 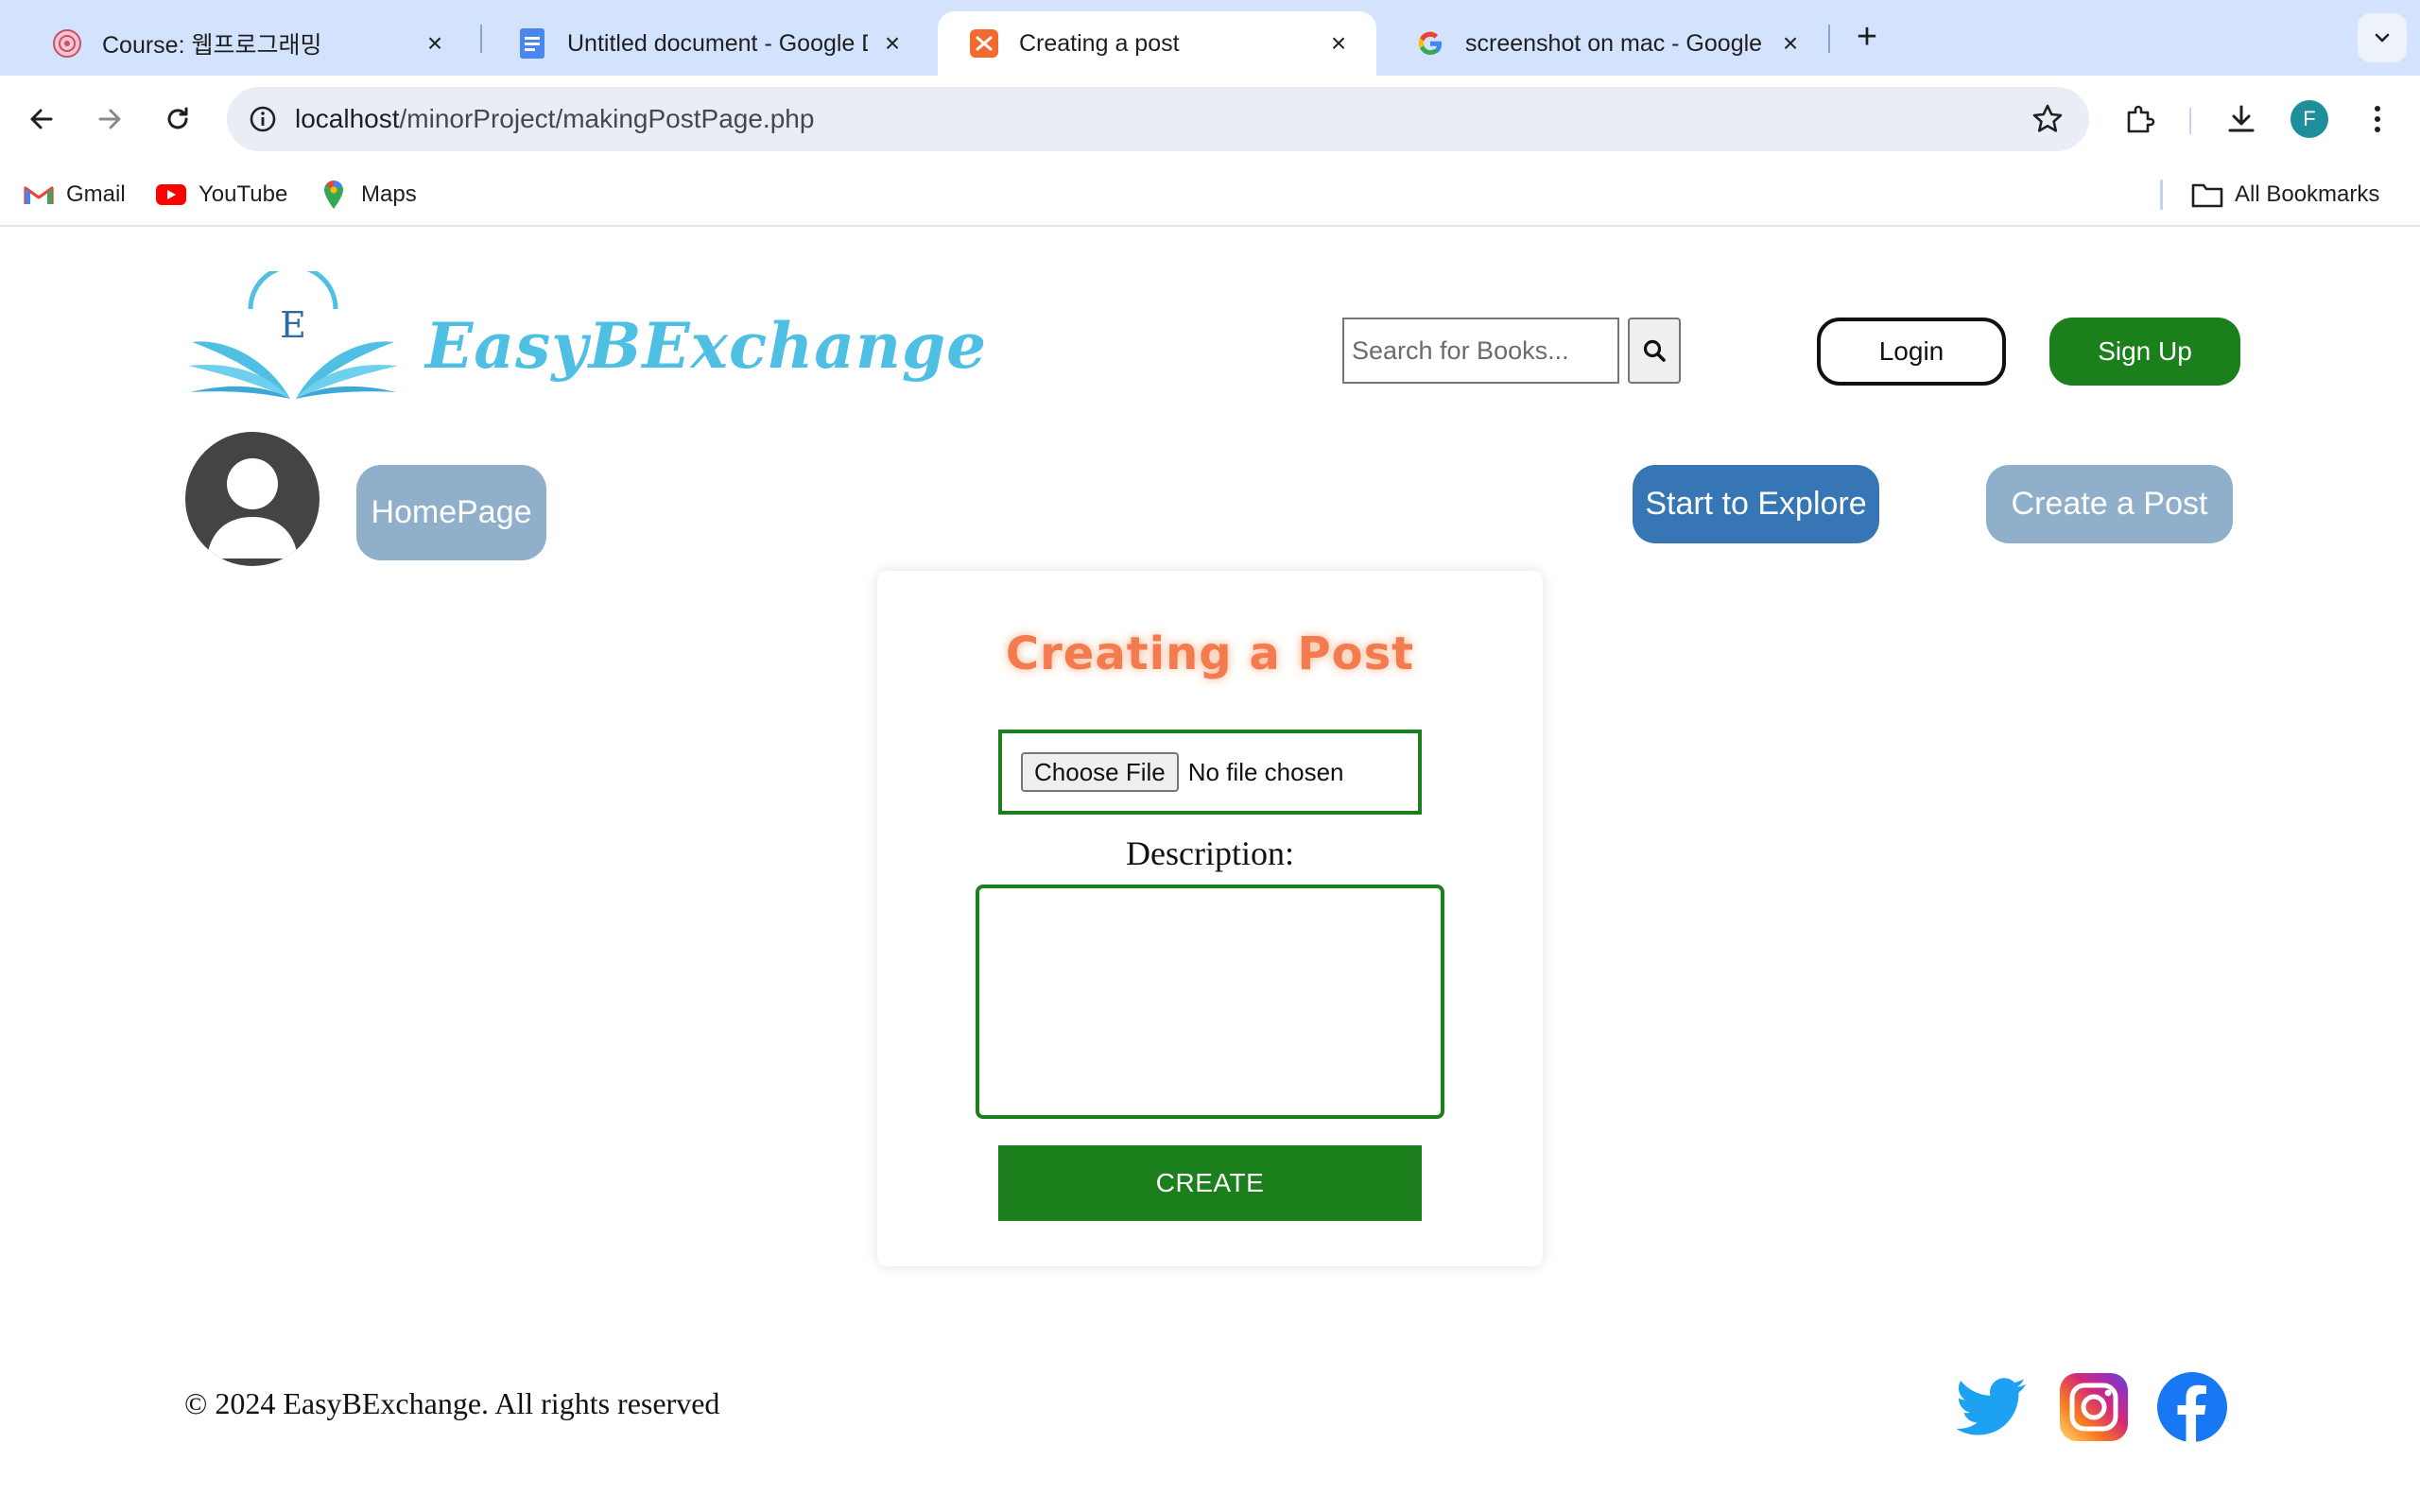 I want to click on instagram-icon, so click(x=2094, y=1407).